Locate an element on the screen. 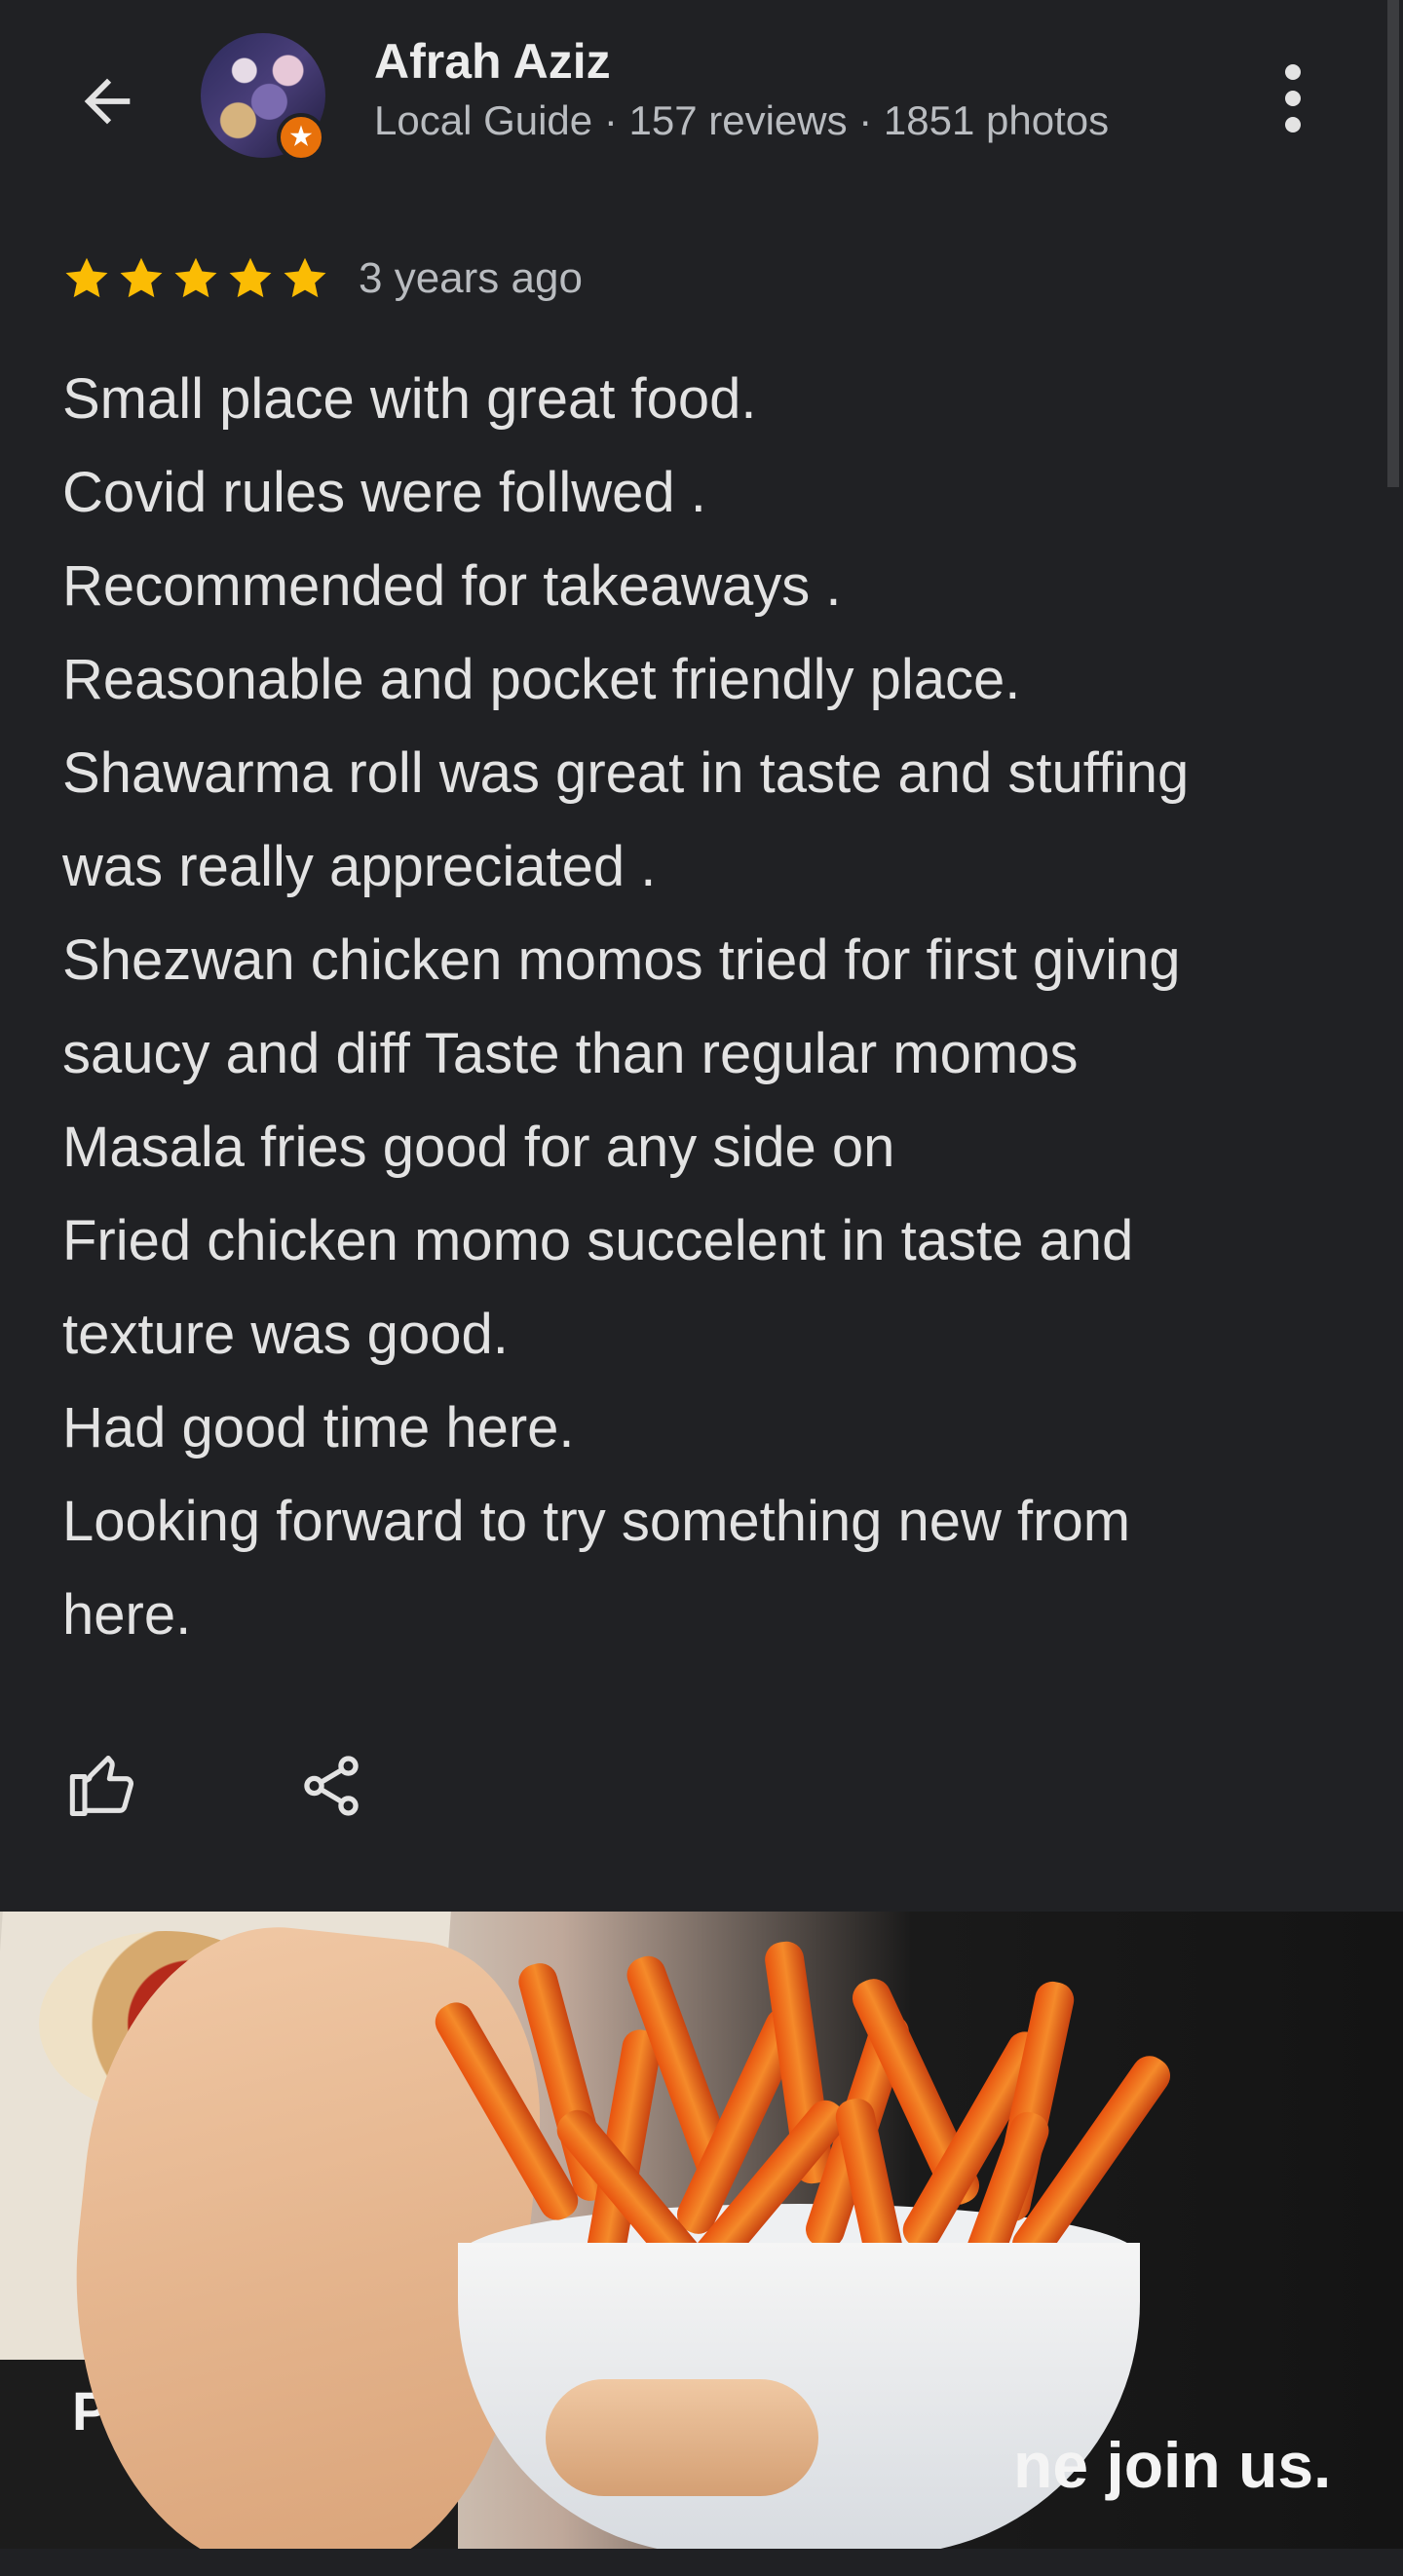 The width and height of the screenshot is (1403, 2576). star-rating is located at coordinates (195, 278).